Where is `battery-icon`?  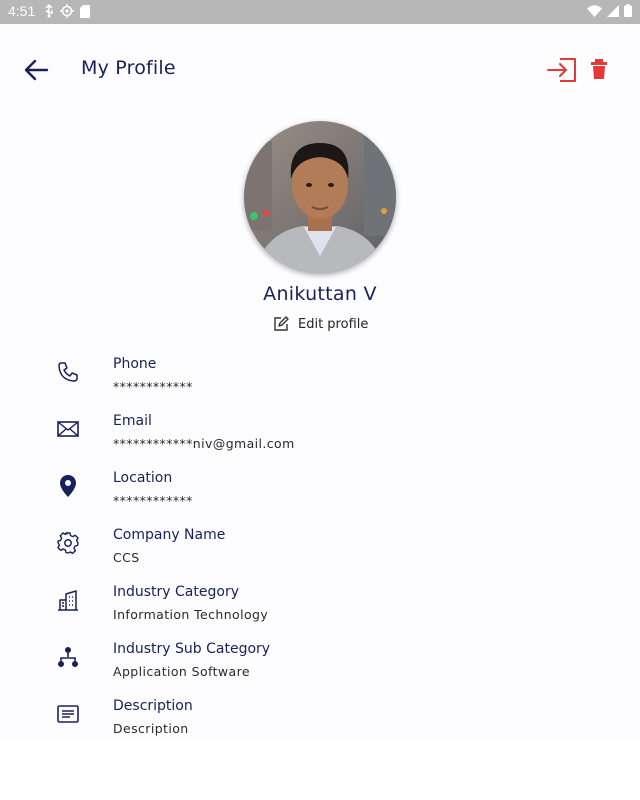
battery-icon is located at coordinates (628, 10).